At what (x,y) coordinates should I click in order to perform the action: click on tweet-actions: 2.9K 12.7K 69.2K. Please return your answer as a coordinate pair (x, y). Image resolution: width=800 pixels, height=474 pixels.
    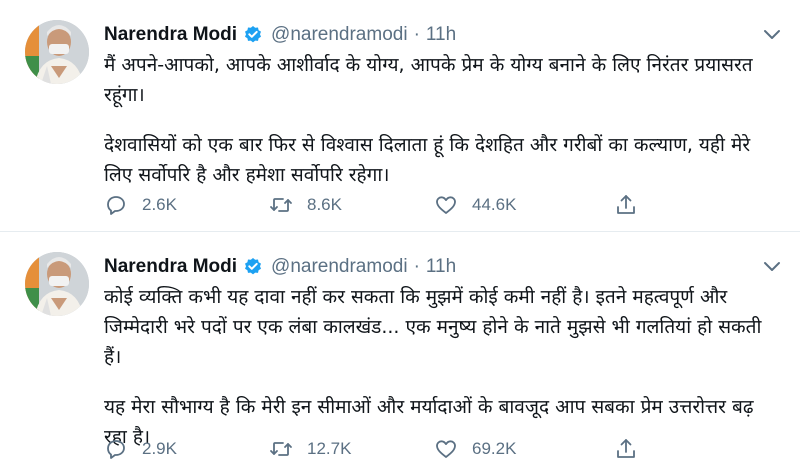
    Looking at the image, I should click on (394, 449).